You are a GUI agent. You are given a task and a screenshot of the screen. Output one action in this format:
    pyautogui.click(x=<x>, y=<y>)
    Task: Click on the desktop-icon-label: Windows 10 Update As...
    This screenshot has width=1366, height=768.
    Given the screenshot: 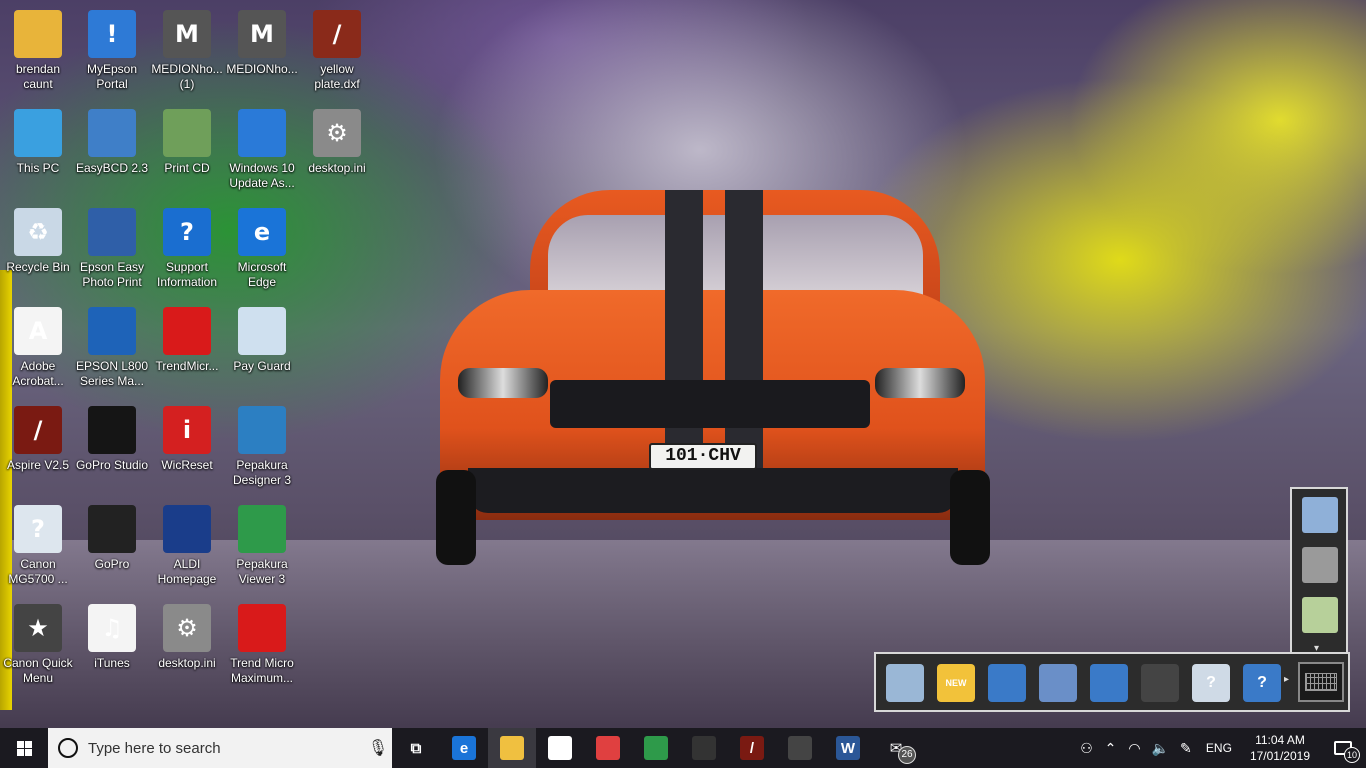 What is the action you would take?
    pyautogui.click(x=262, y=175)
    